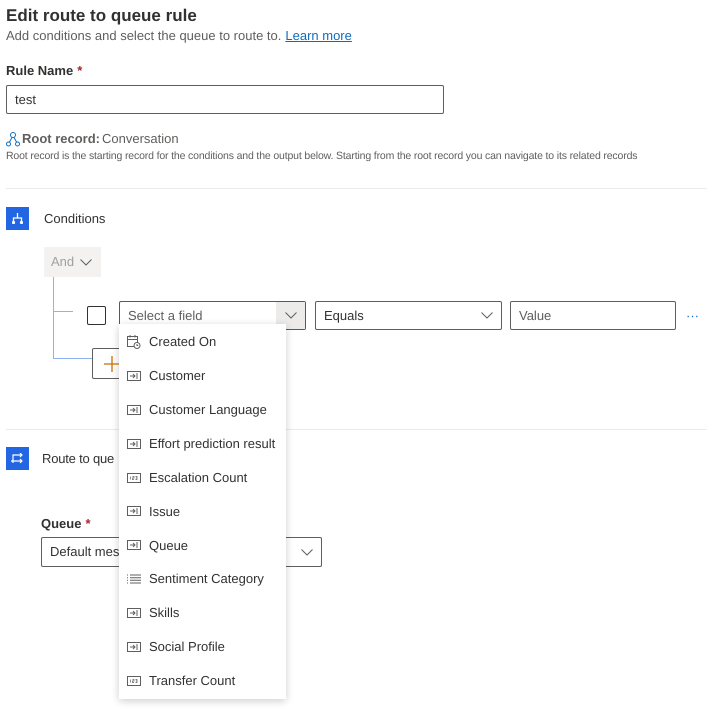 This screenshot has height=709, width=713. I want to click on route-title: Route to que, so click(78, 459).